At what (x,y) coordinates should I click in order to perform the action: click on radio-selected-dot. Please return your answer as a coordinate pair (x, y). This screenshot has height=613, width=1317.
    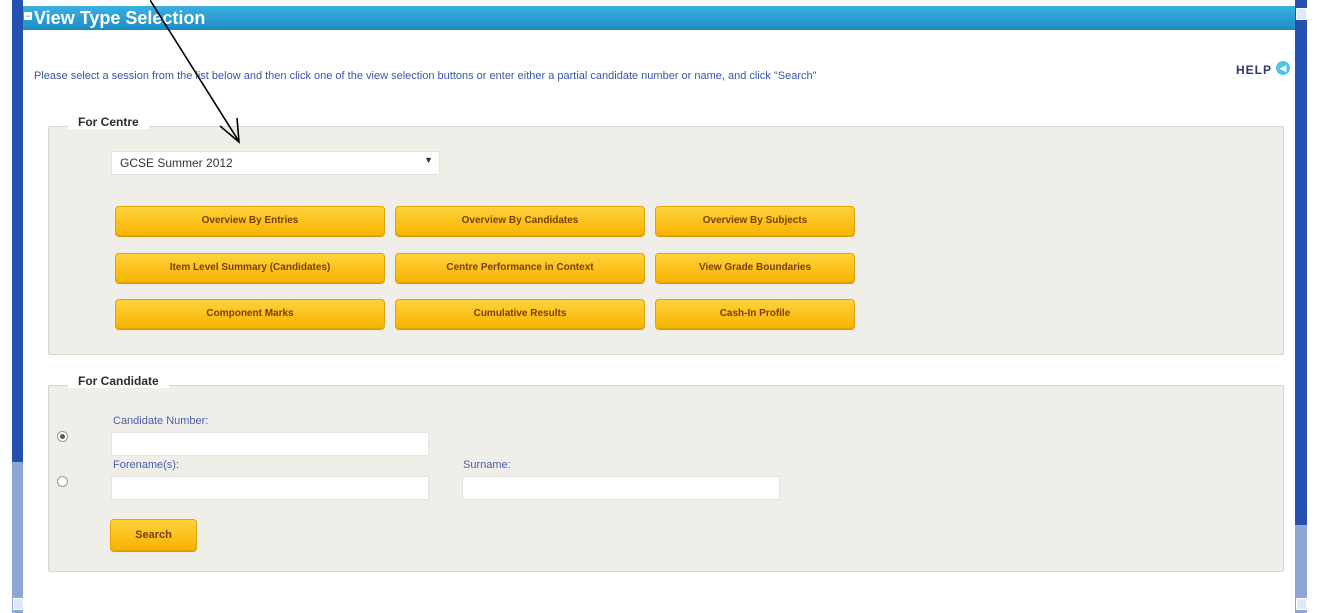
    Looking at the image, I should click on (62, 436).